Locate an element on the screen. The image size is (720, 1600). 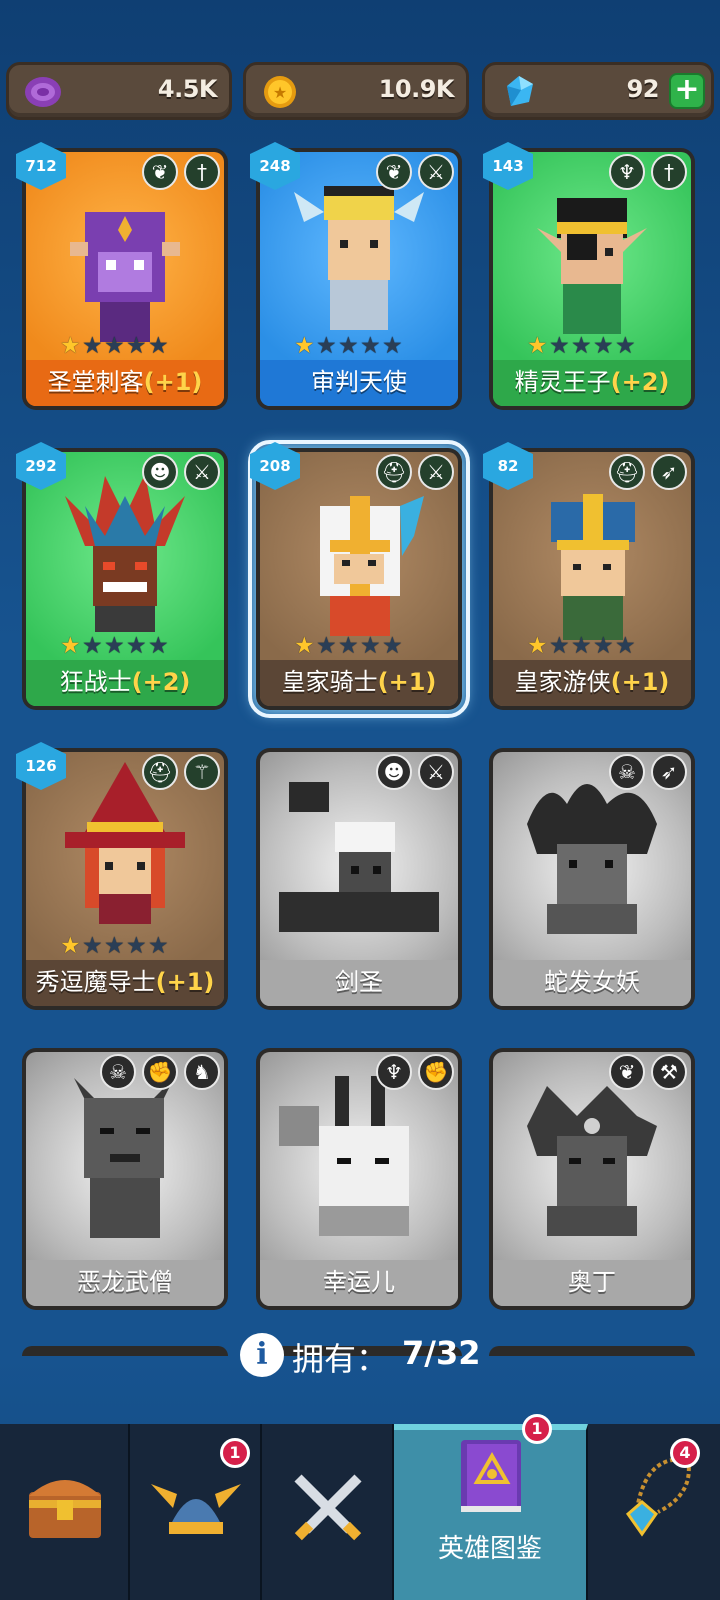
hero-name: 圣堂刺客 is located at coordinates (95, 382).